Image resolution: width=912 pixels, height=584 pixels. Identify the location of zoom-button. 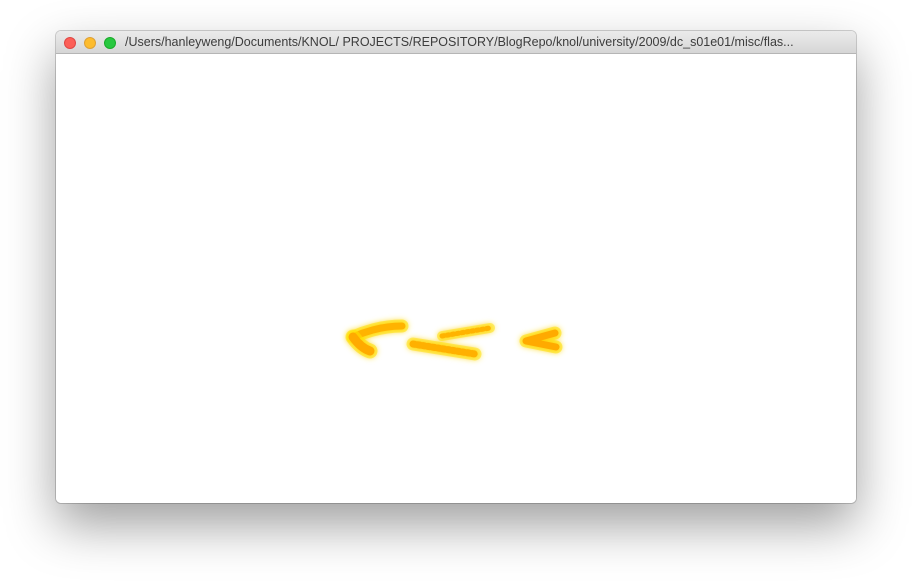
(110, 43).